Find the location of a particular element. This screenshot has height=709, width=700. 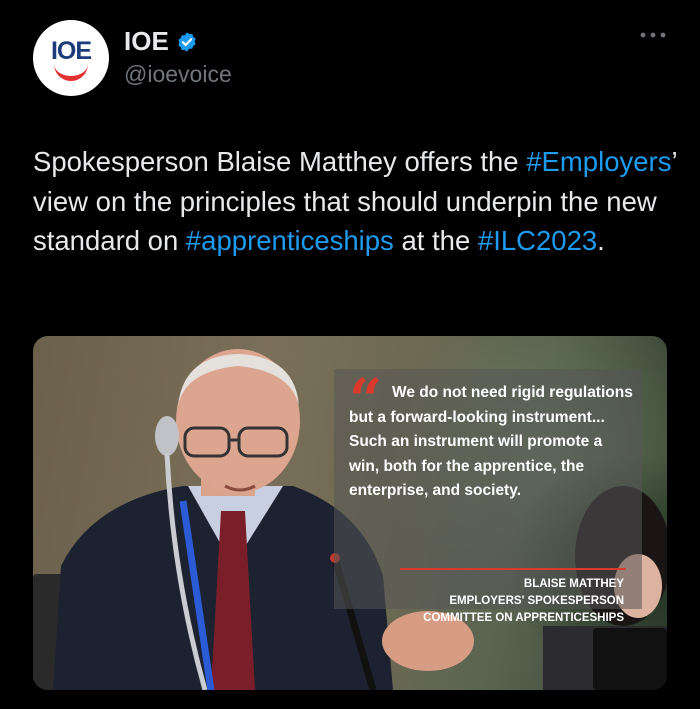

attribution-role: EMPLOYERS' SPOKESPERSON is located at coordinates (536, 601).